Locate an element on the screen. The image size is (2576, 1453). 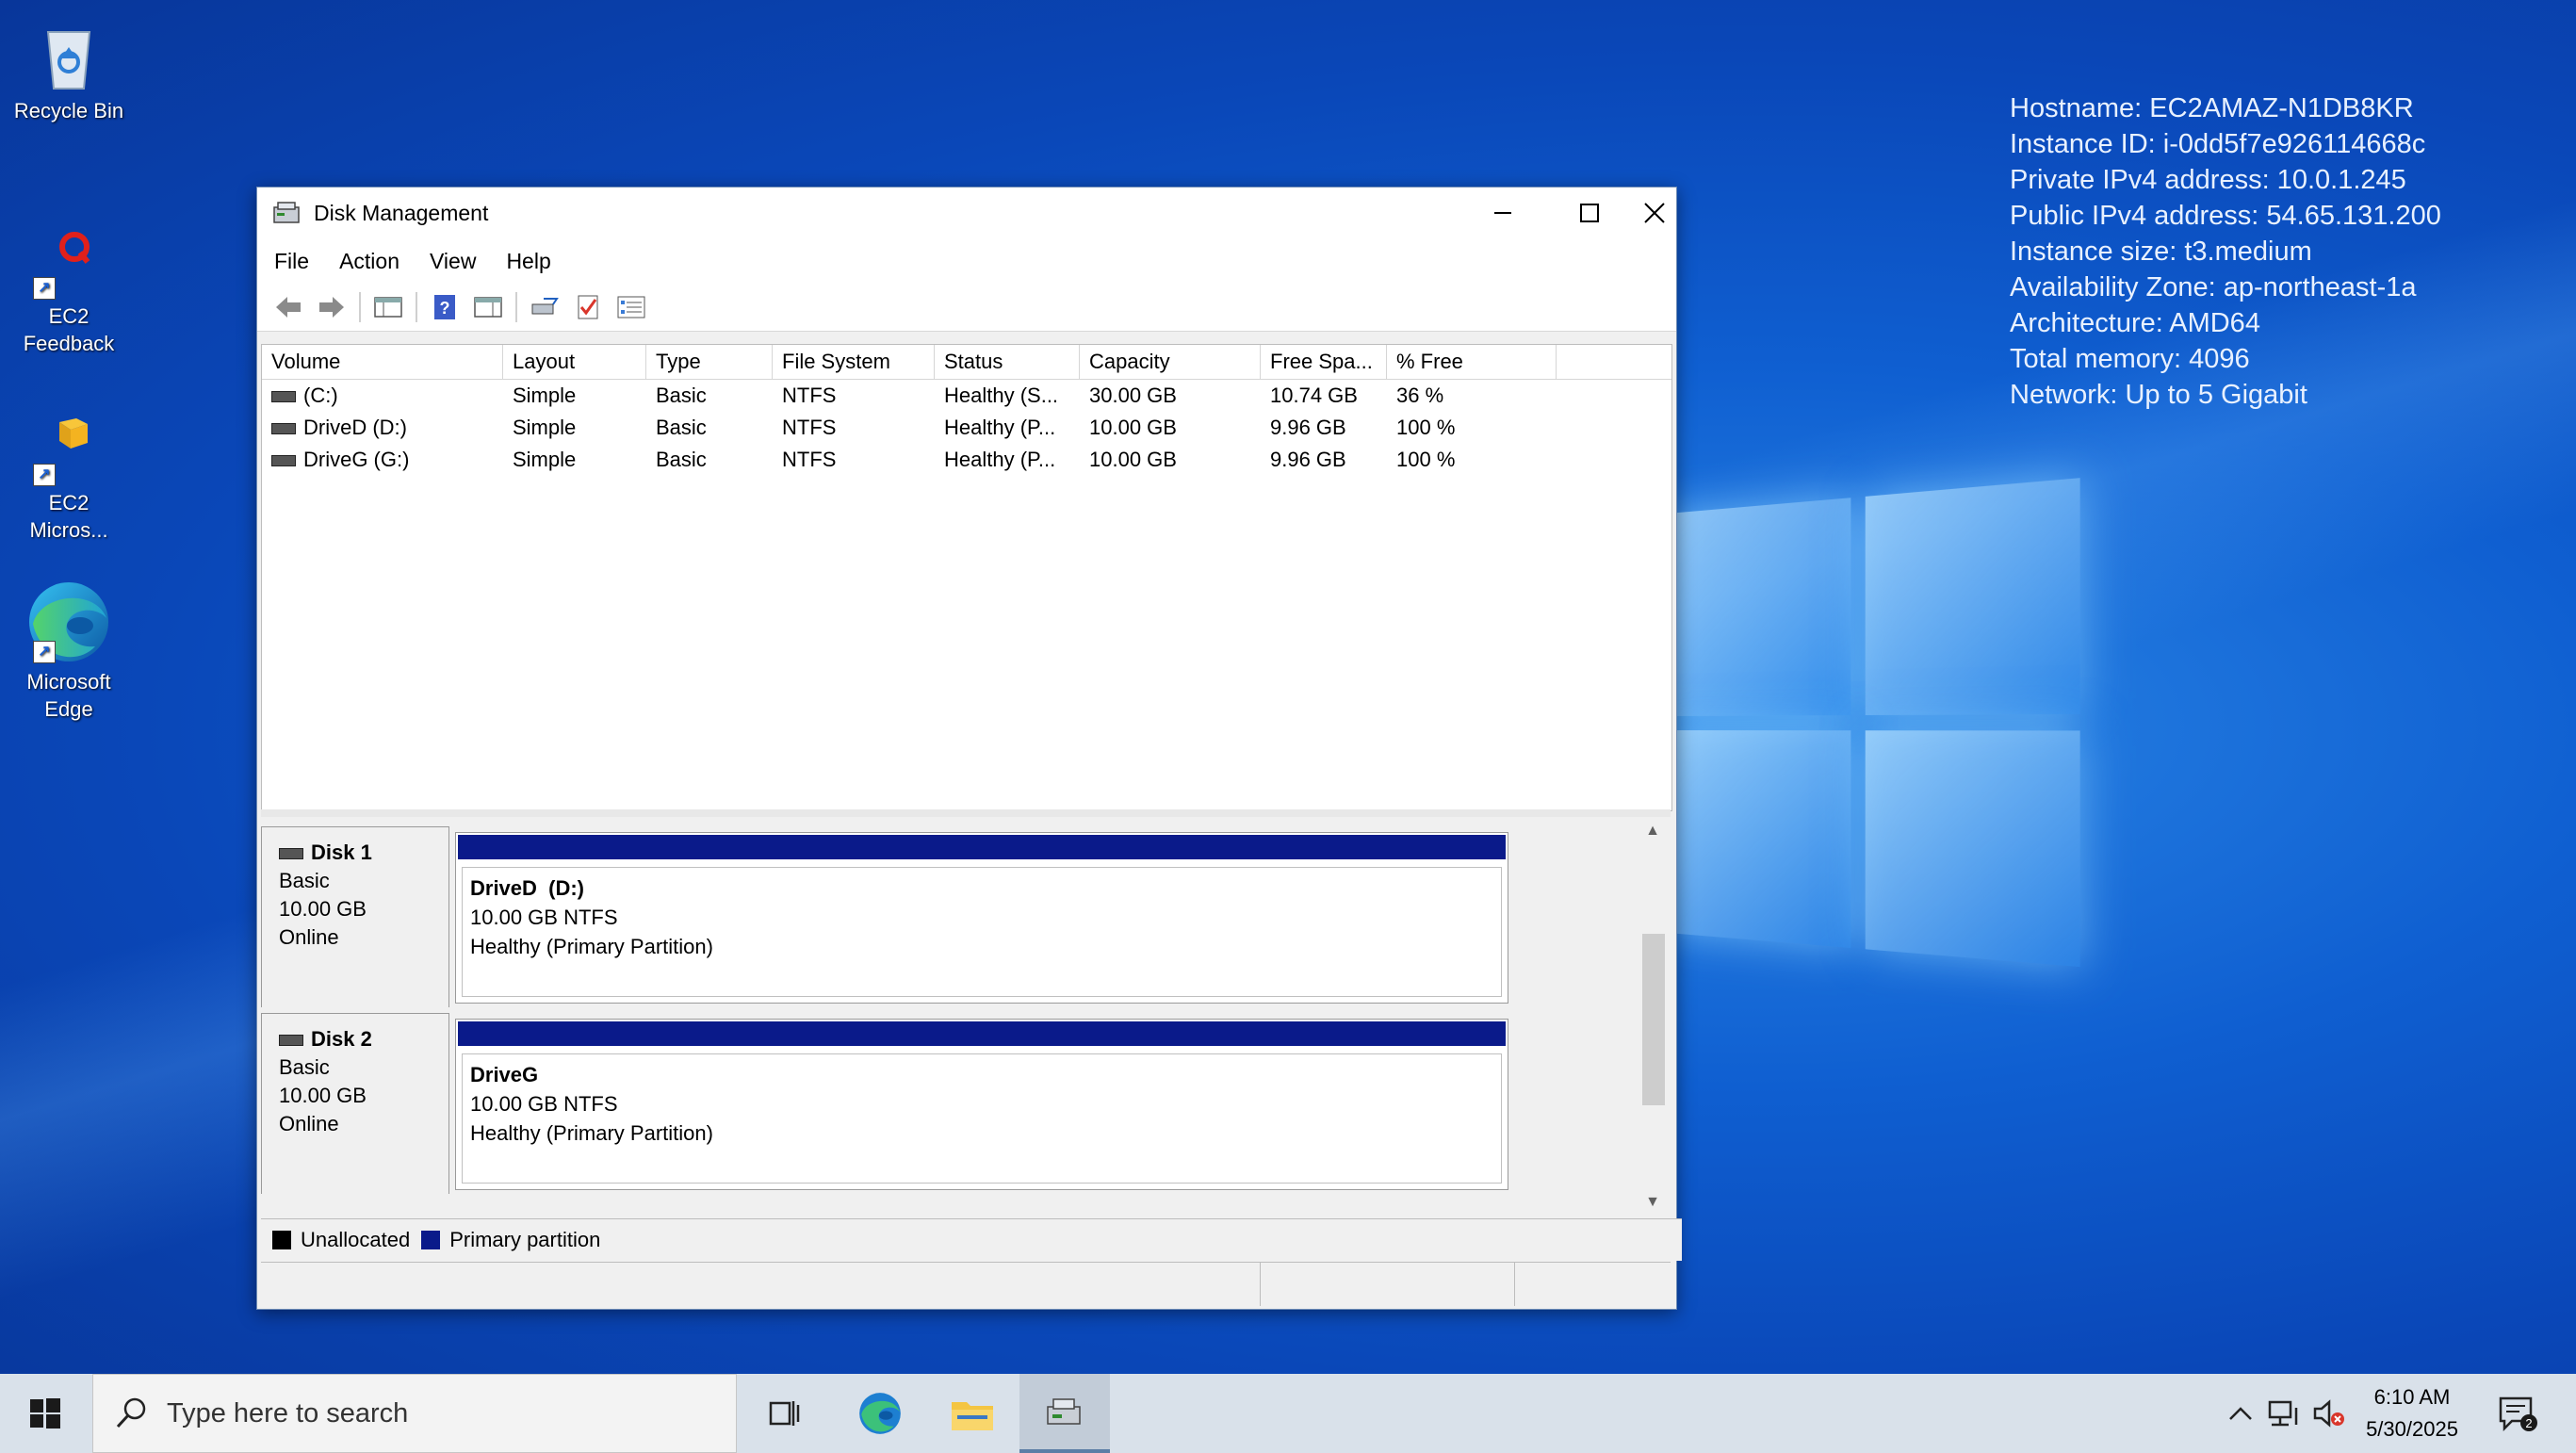
taskbar-file-explorer-button is located at coordinates (972, 1413).